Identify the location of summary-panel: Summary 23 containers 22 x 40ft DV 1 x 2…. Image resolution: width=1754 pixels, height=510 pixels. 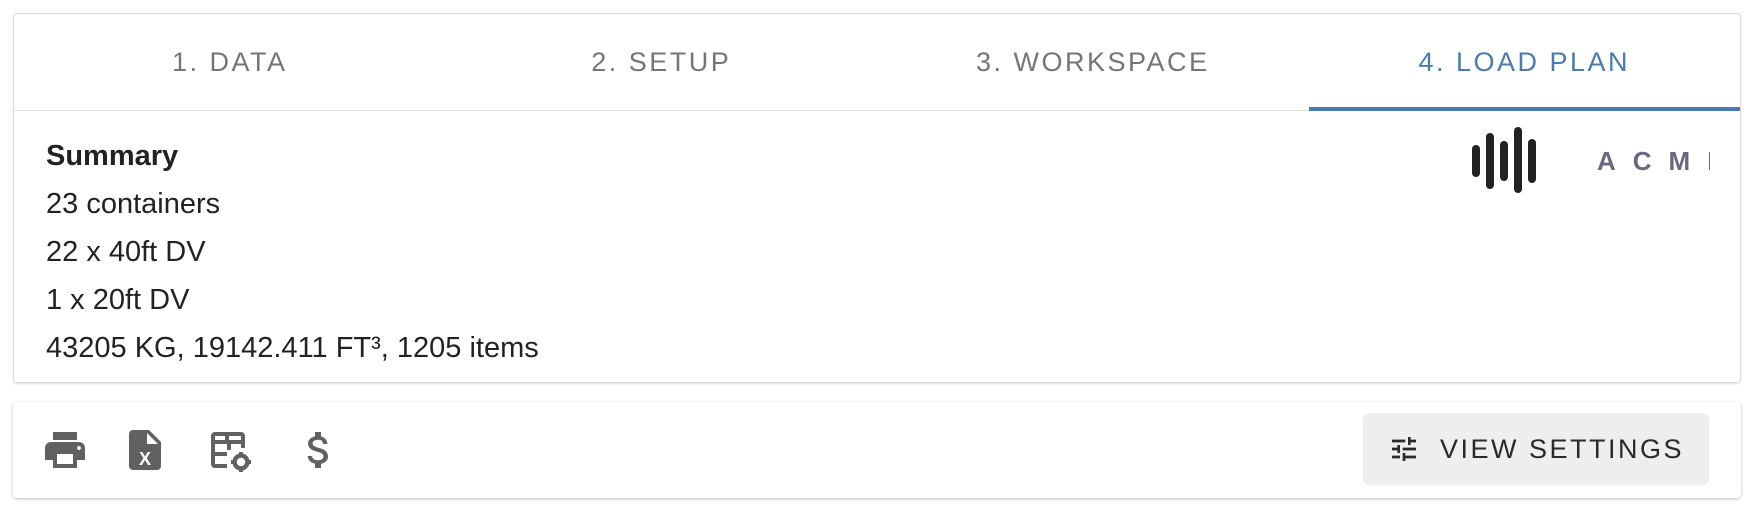
(292, 252).